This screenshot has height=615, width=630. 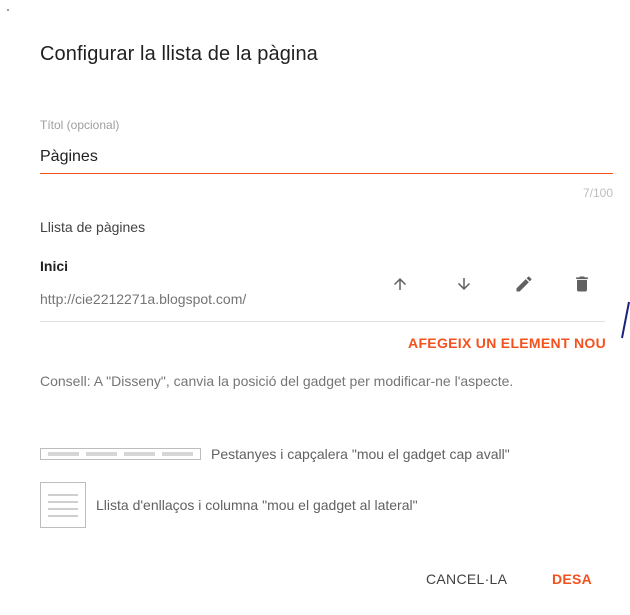 I want to click on title-char-counter: 7/100, so click(x=597, y=193).